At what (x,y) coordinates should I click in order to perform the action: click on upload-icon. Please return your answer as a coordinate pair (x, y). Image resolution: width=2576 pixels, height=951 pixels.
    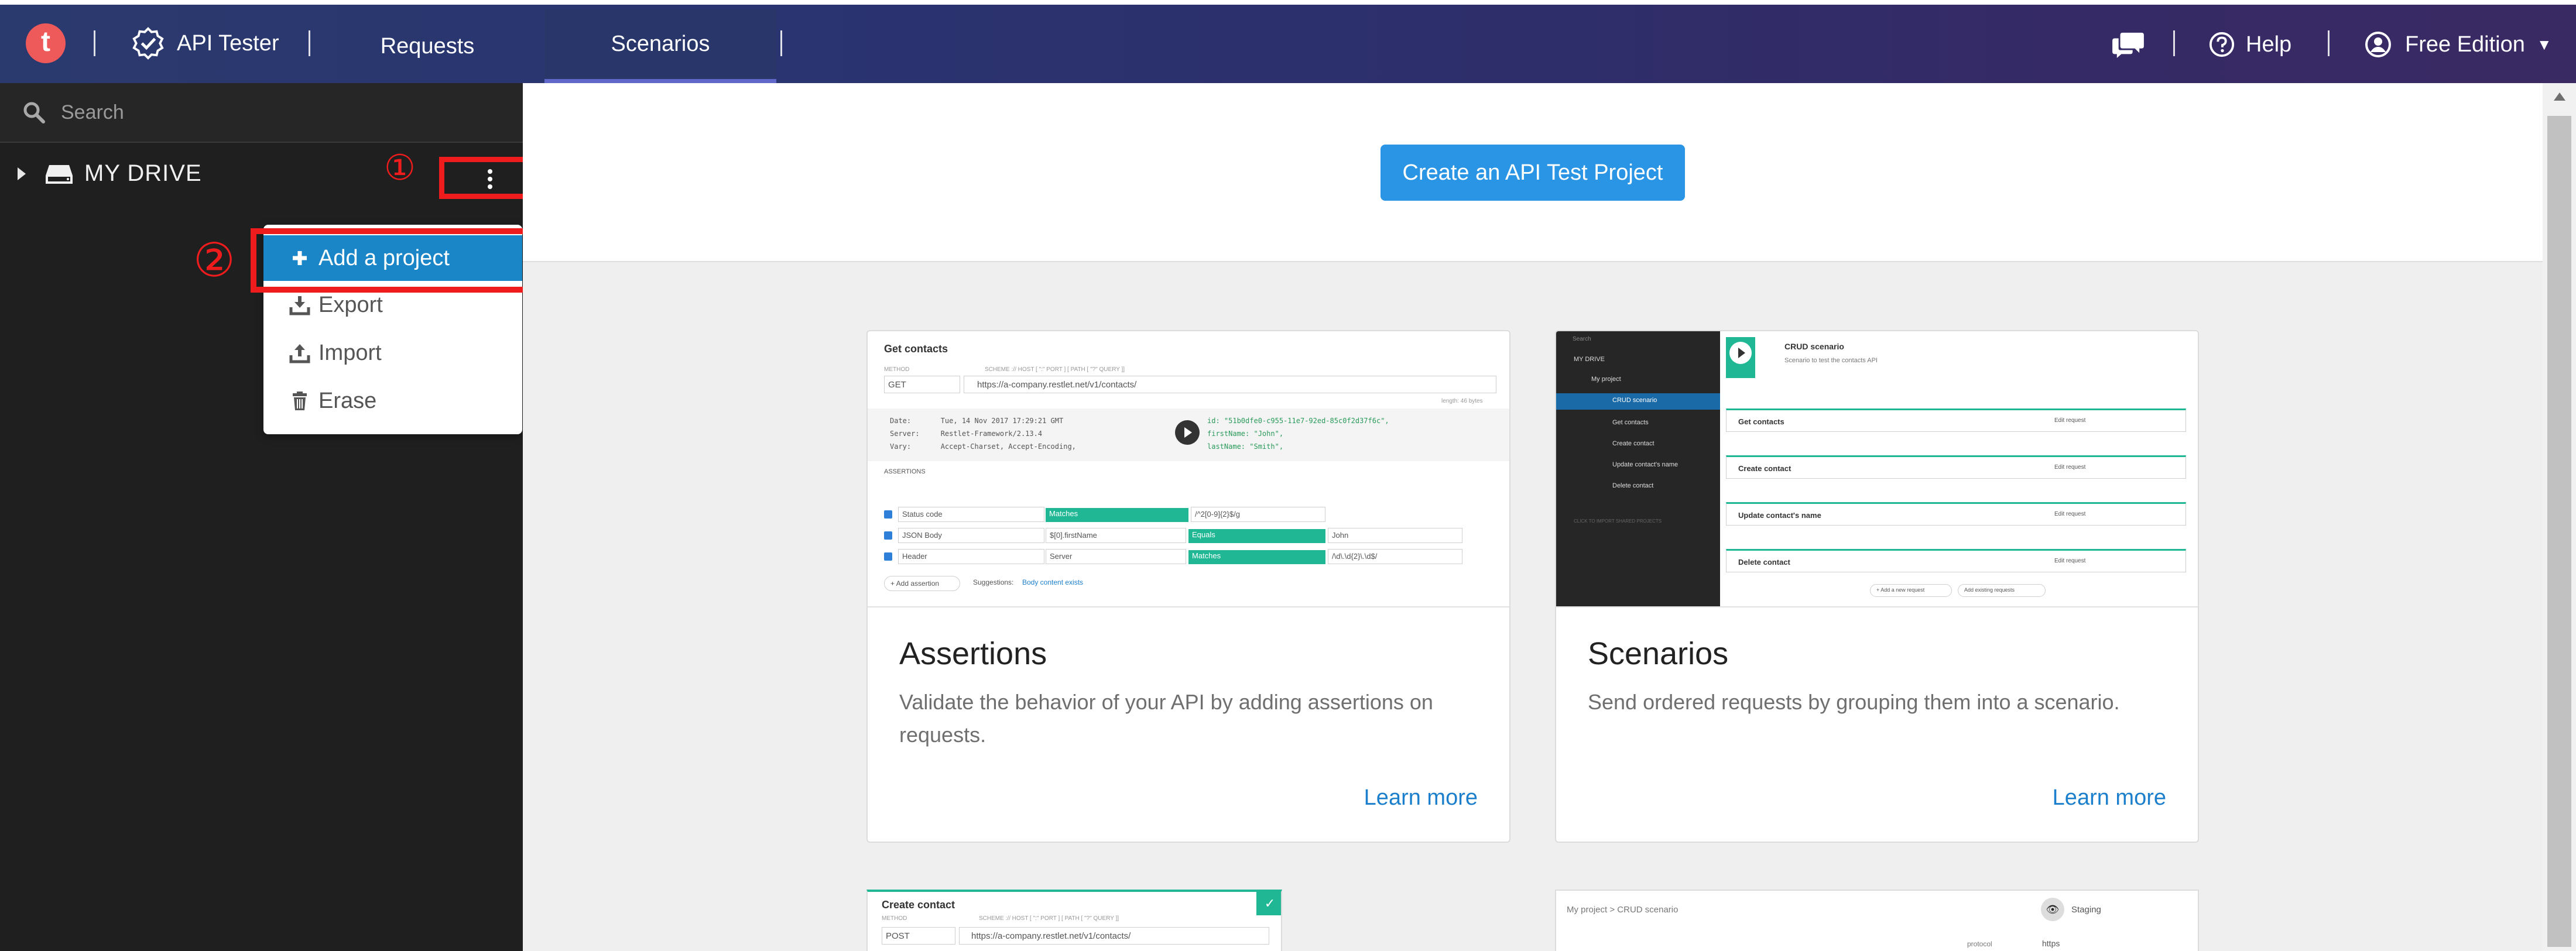
    Looking at the image, I should click on (299, 353).